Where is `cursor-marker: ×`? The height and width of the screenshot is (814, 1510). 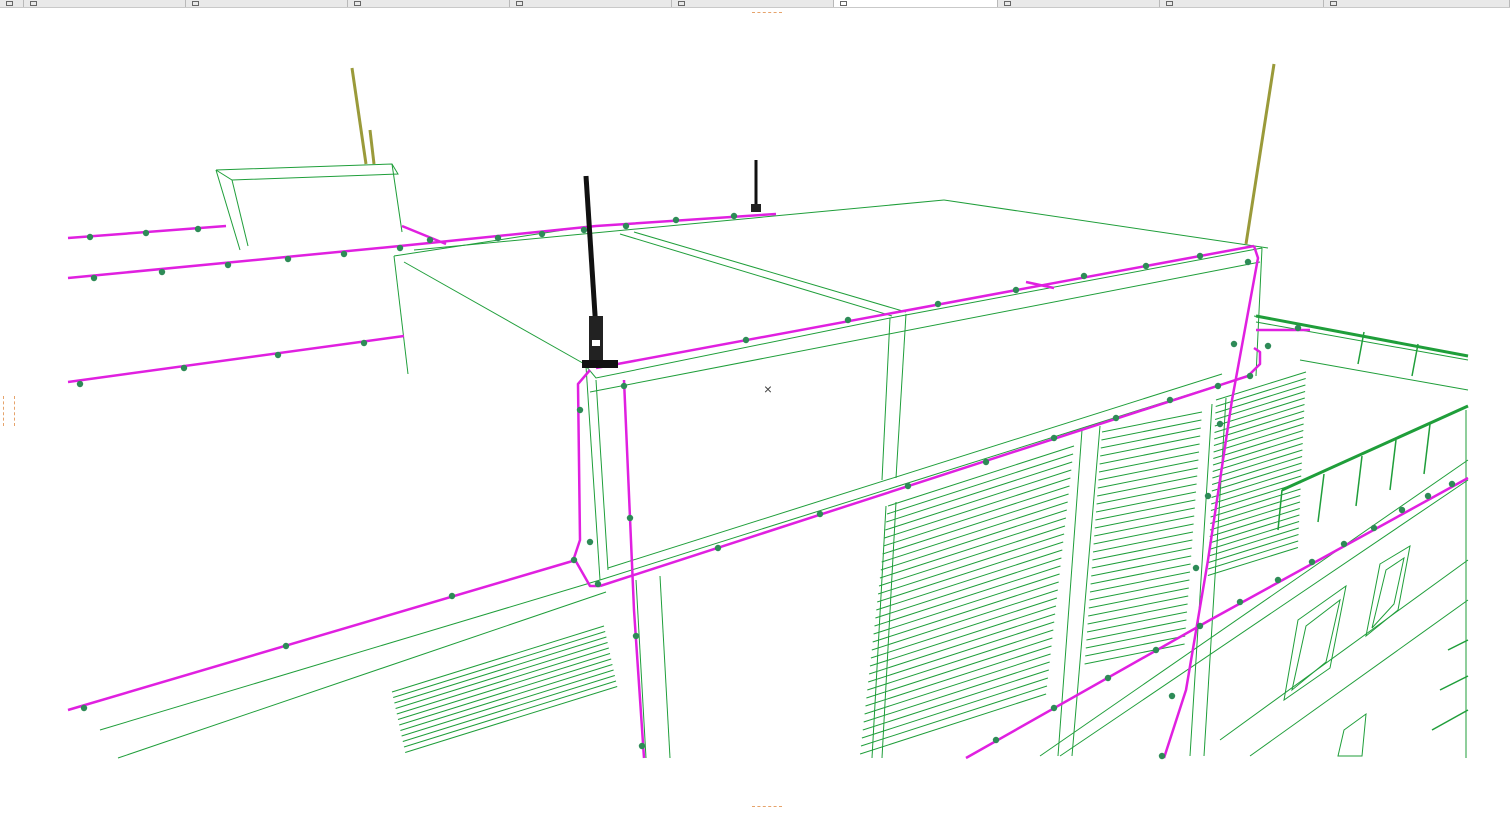
cursor-marker: × is located at coordinates (768, 389).